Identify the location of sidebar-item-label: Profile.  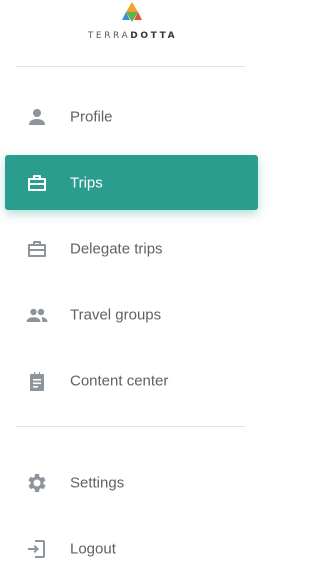
(91, 116).